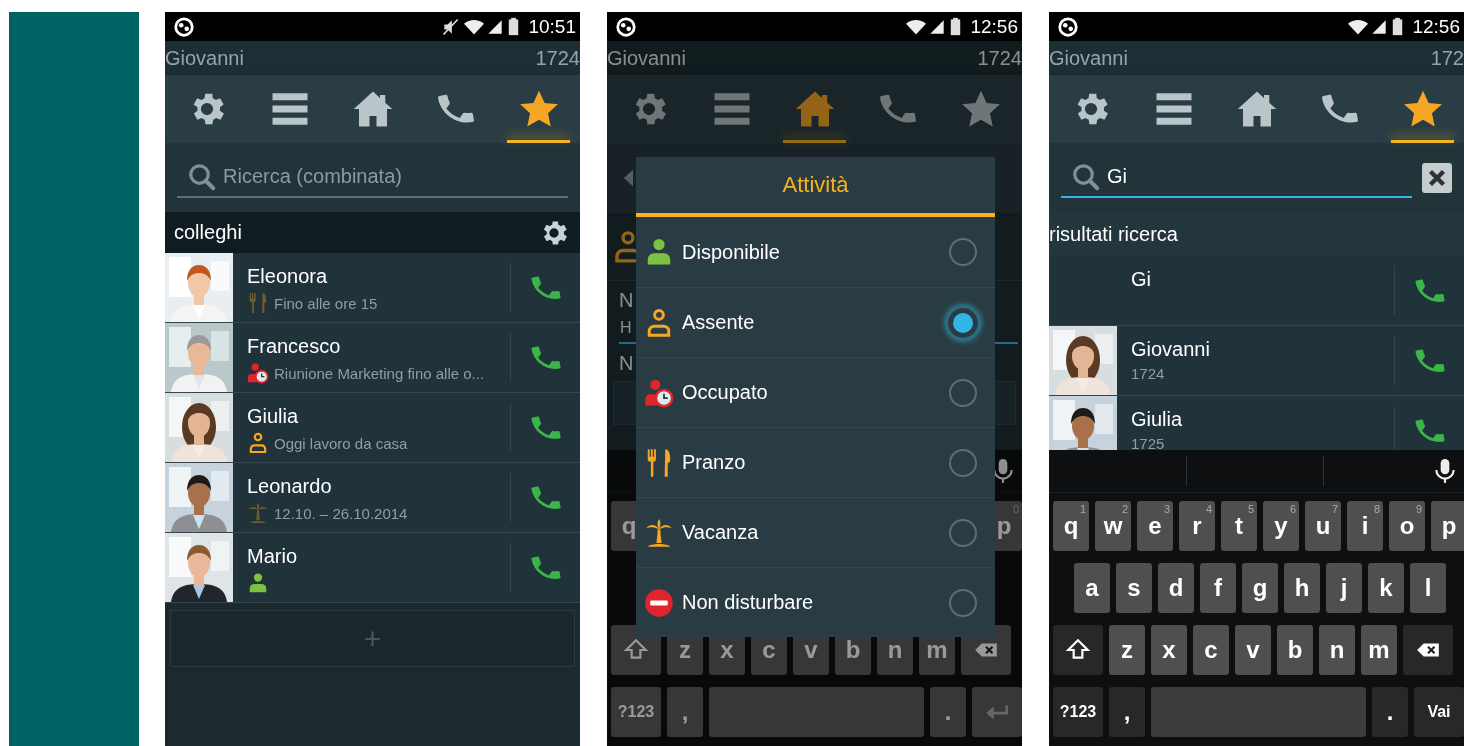 The height and width of the screenshot is (746, 1464). I want to click on person-icon, so click(258, 583).